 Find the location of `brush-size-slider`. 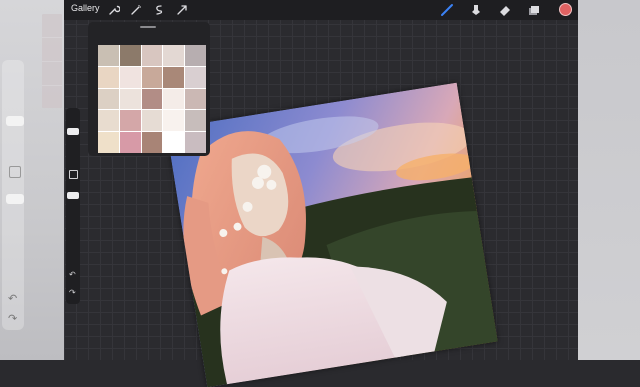

brush-size-slider is located at coordinates (73, 131).